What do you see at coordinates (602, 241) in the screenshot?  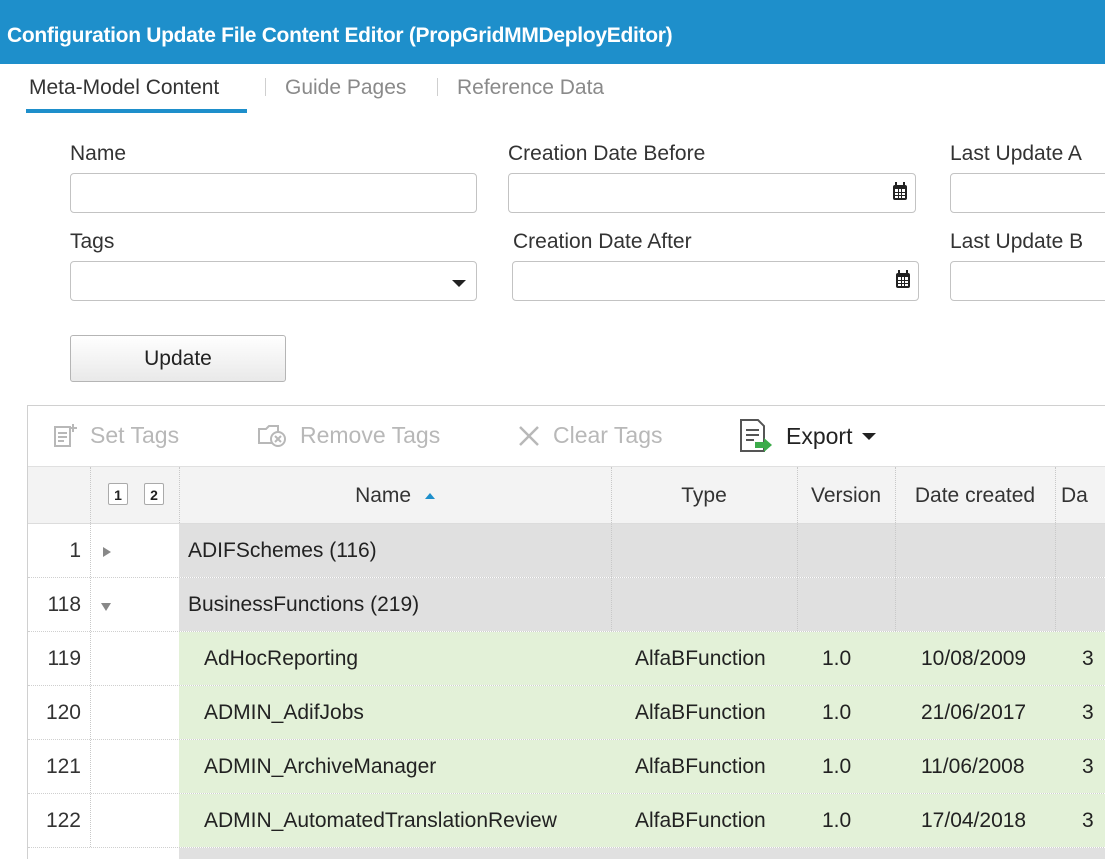 I see `creation-date-after-label: Creation Date After` at bounding box center [602, 241].